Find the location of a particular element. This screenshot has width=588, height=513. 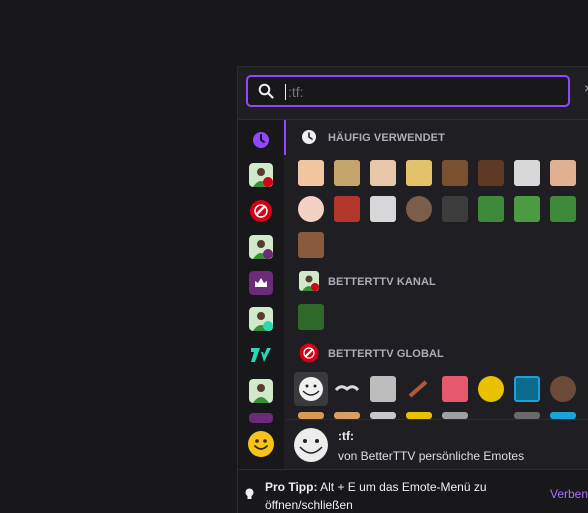

footer-link: Verben is located at coordinates (569, 494).